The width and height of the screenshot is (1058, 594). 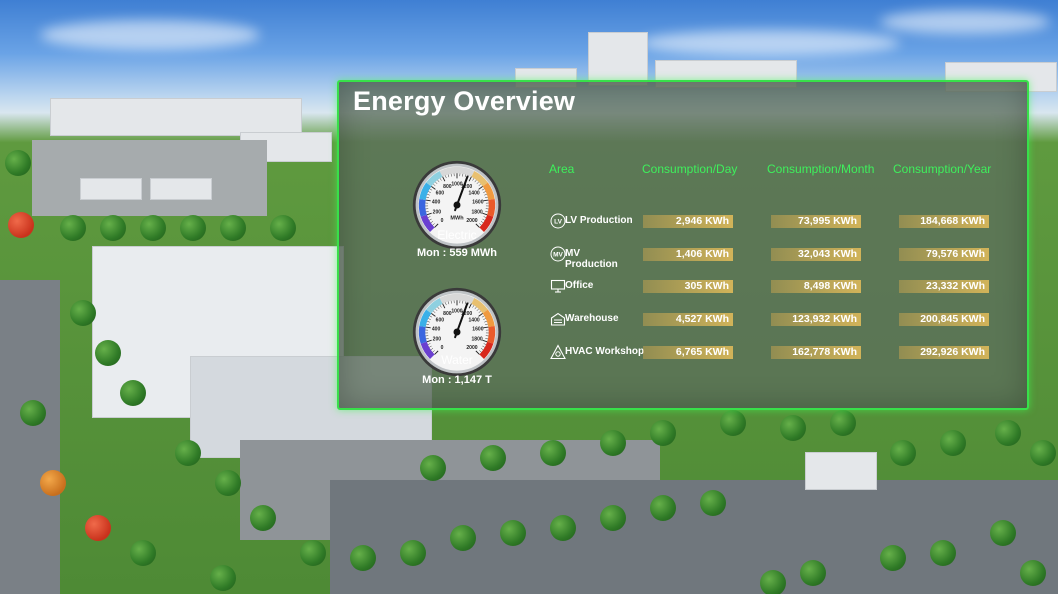 I want to click on consumption-month-cell: 73,995 KWh, so click(x=816, y=221).